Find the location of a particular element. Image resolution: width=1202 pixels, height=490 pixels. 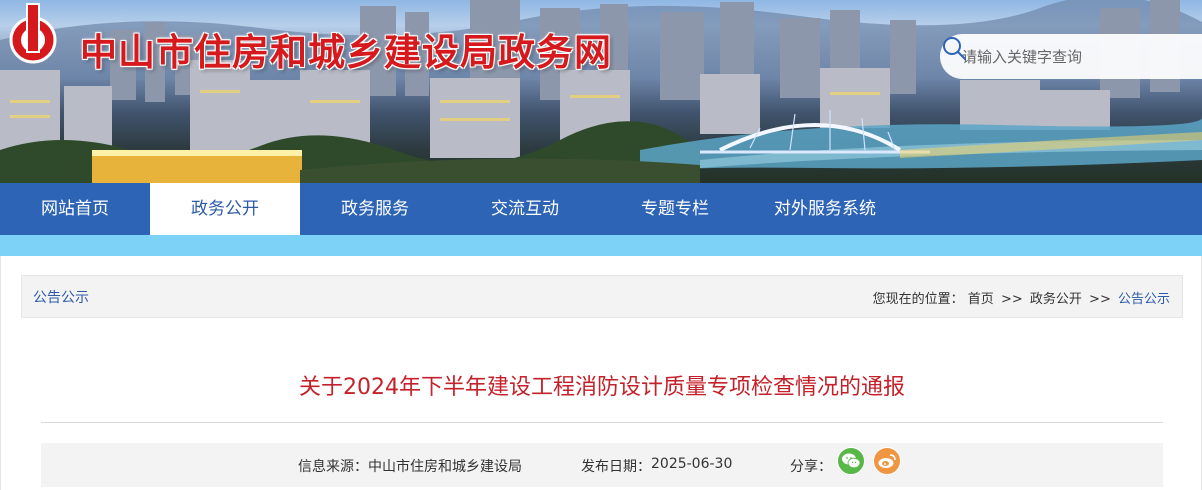

search-input is located at coordinates (1040, 56).